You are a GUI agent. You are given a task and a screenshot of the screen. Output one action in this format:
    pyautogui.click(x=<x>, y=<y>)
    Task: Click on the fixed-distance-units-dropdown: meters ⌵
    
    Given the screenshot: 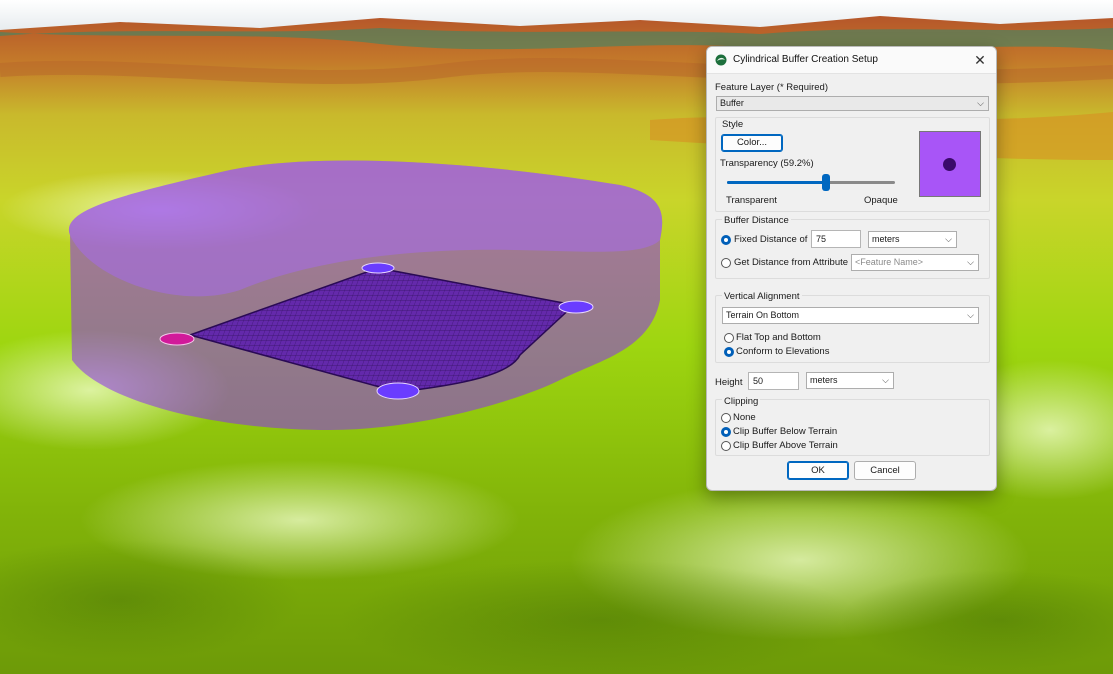 What is the action you would take?
    pyautogui.click(x=912, y=239)
    